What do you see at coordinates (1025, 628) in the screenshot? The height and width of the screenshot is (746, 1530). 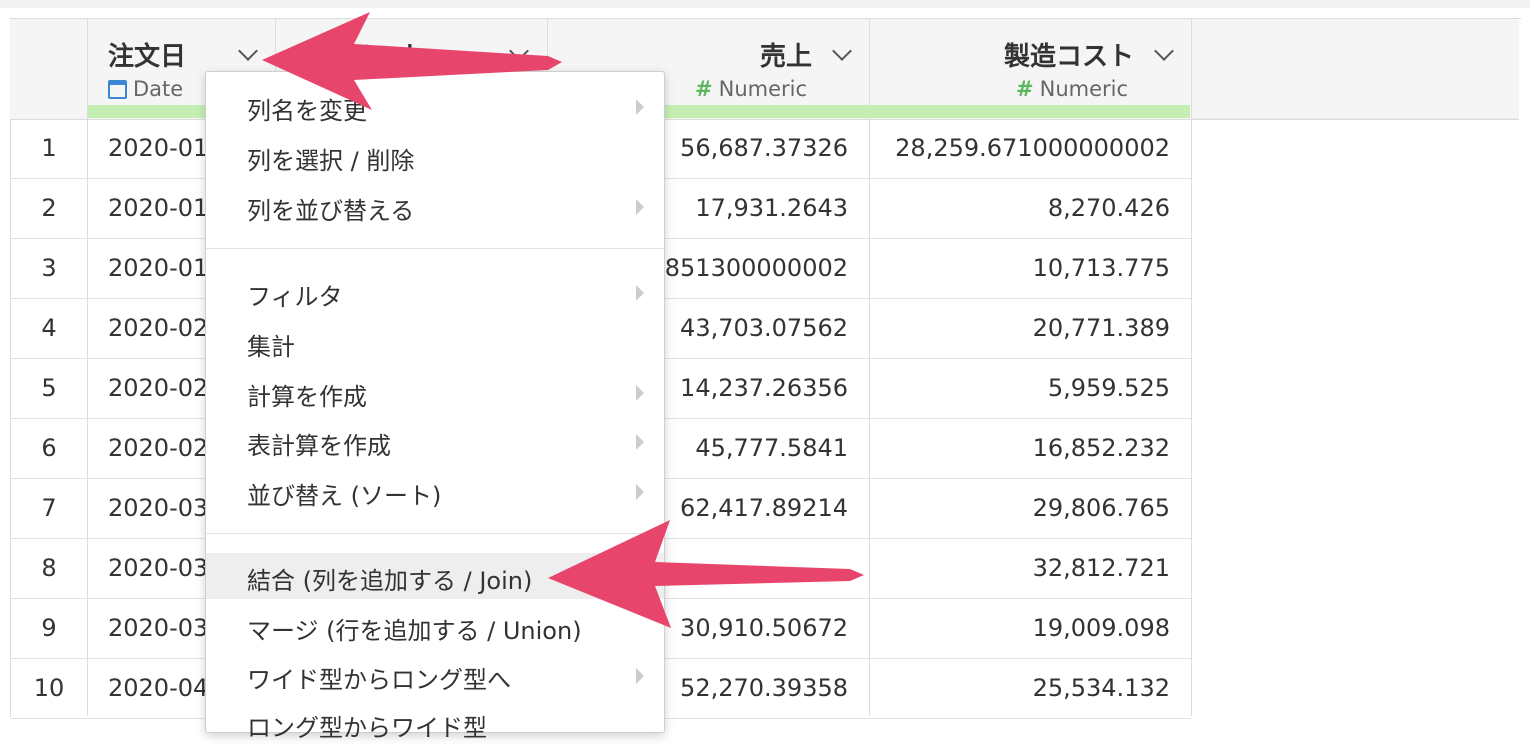 I see `cell-cost: 19,009.098` at bounding box center [1025, 628].